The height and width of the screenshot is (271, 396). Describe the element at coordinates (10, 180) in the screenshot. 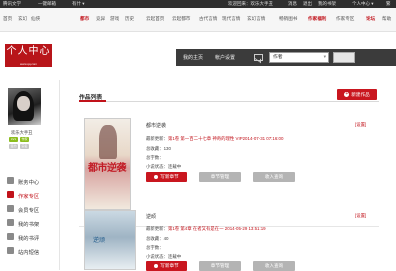

I see `coin-icon` at that location.